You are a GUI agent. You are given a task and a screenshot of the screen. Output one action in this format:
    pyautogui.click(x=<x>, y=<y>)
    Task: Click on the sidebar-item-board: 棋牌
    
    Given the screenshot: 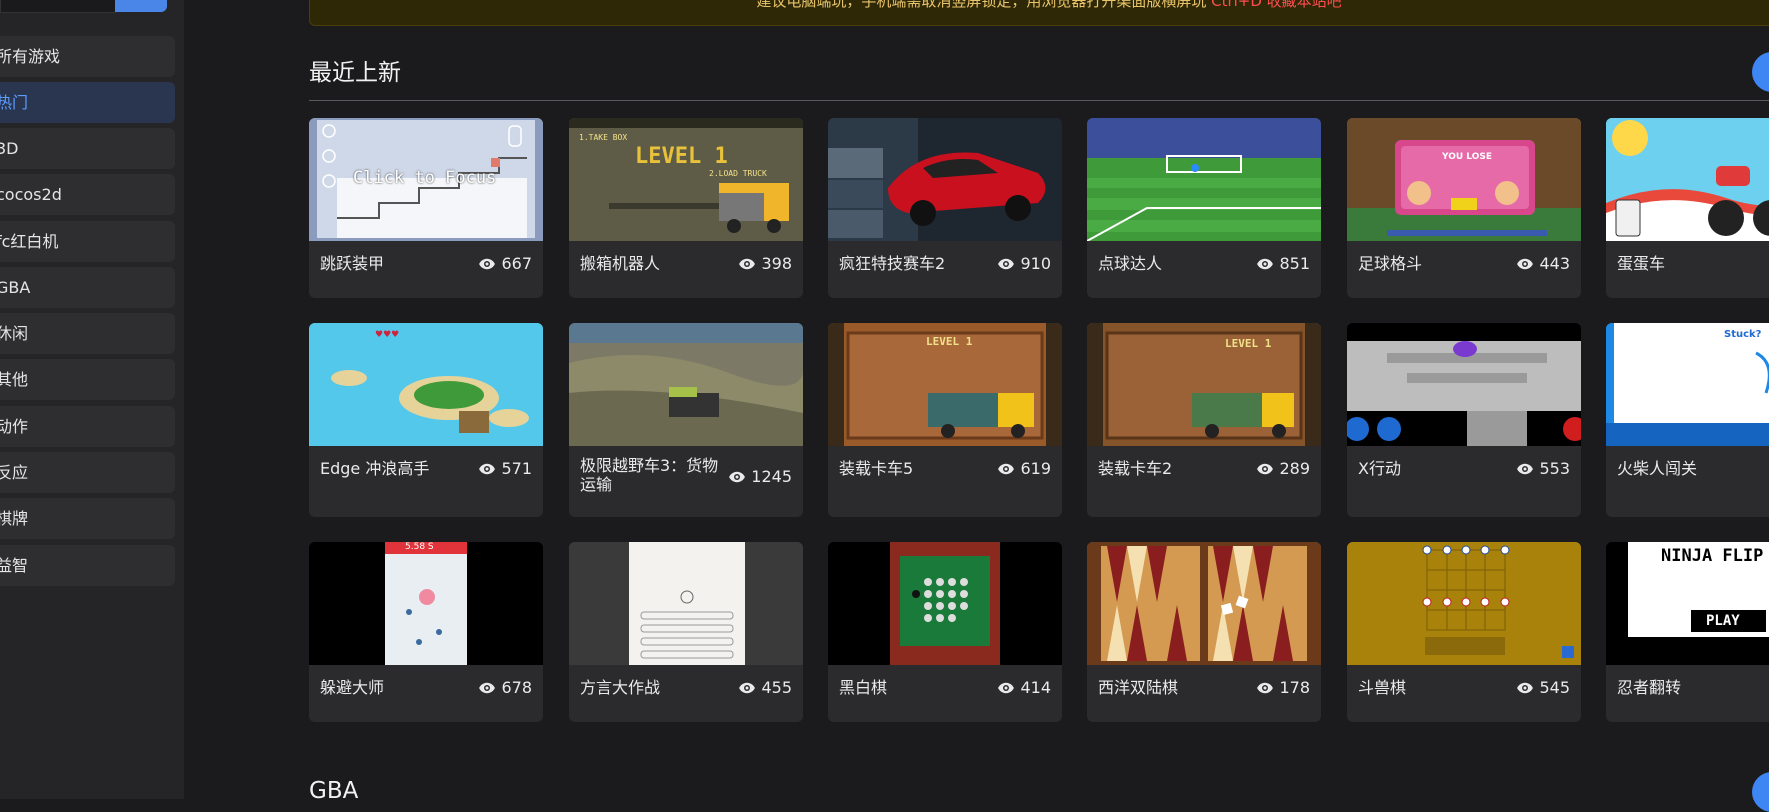 What is the action you would take?
    pyautogui.click(x=87, y=518)
    